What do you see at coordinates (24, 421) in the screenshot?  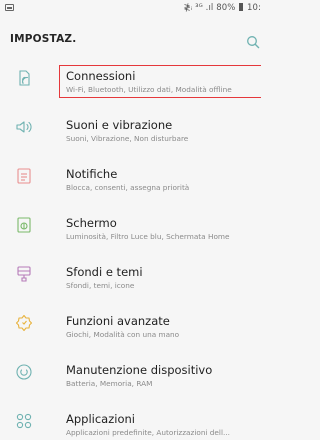 I see `apps-icon` at bounding box center [24, 421].